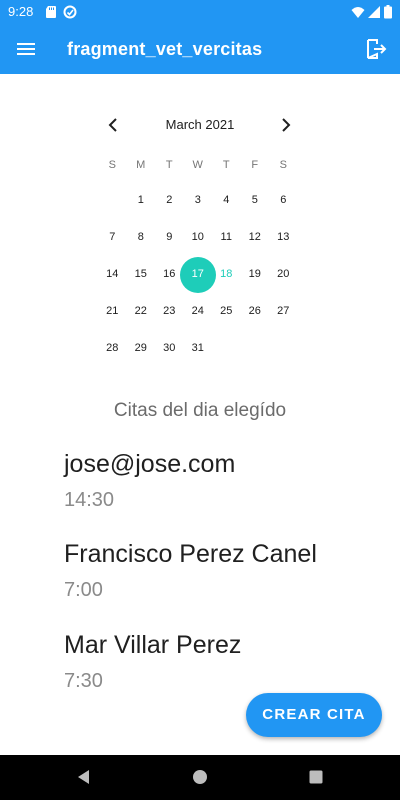 This screenshot has height=800, width=400. Describe the element at coordinates (84, 777) in the screenshot. I see `back-icon` at that location.